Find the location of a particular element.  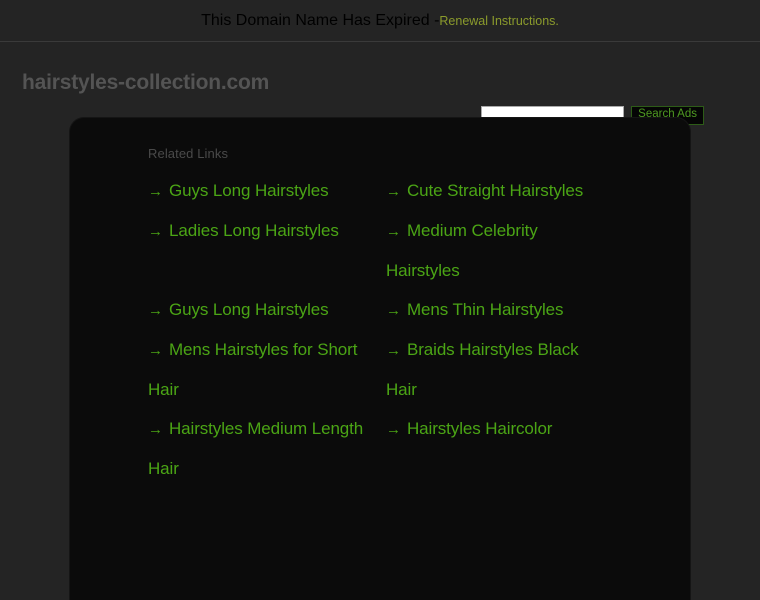

related-link: Hairstyles Haircolor is located at coordinates (479, 428).